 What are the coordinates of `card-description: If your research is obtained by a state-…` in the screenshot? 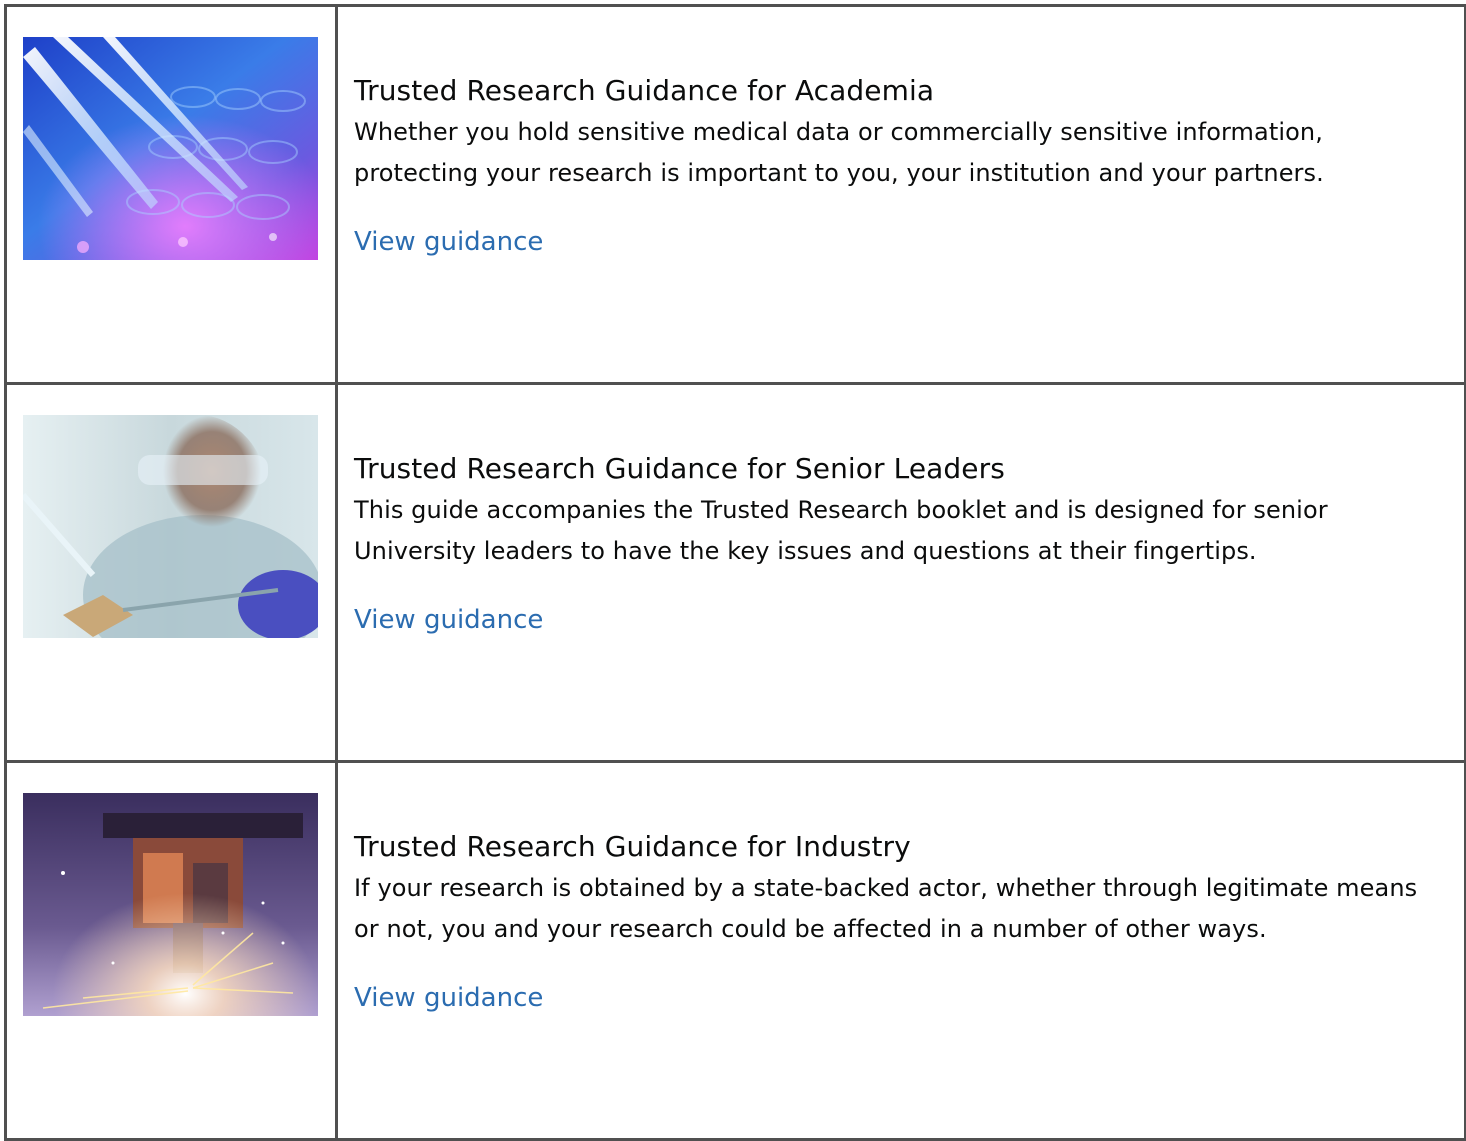 It's located at (886, 908).